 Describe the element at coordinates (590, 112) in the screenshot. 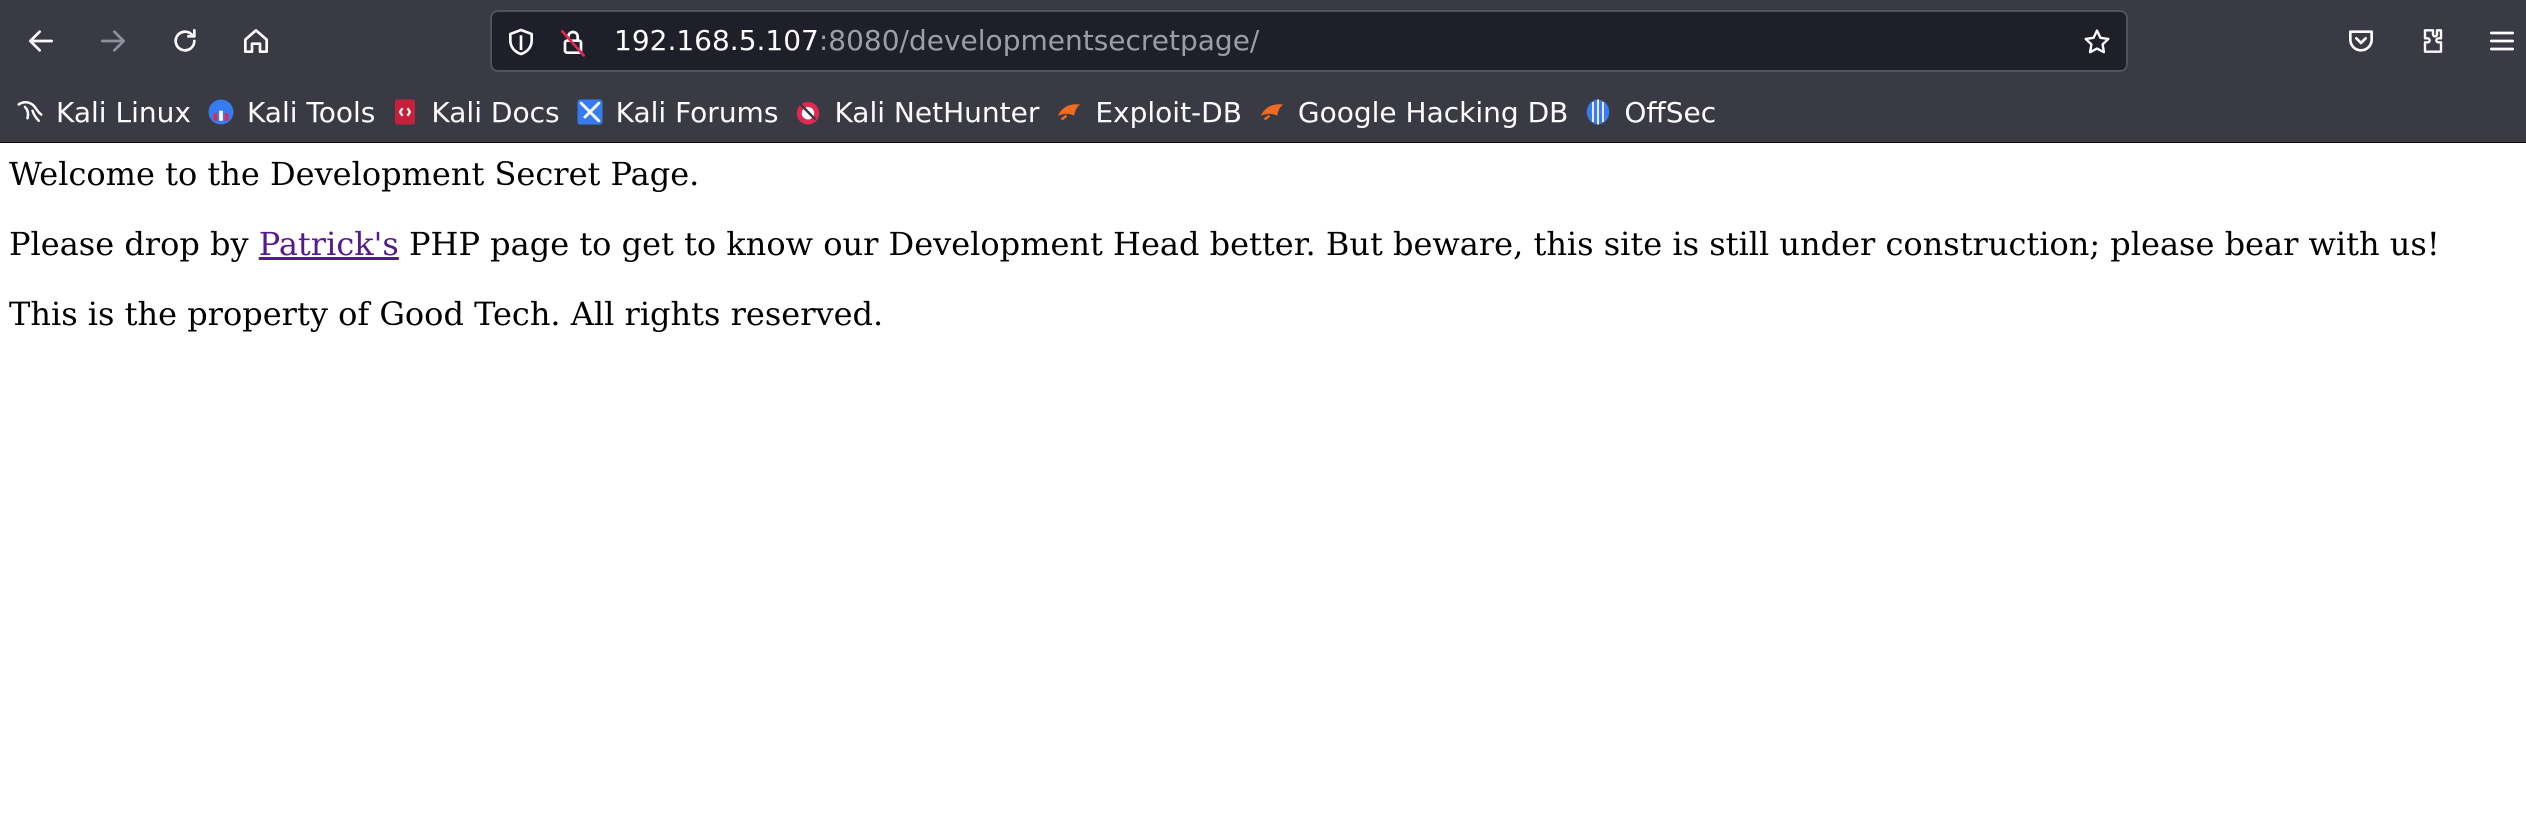

I see `kali-forums-icon` at that location.